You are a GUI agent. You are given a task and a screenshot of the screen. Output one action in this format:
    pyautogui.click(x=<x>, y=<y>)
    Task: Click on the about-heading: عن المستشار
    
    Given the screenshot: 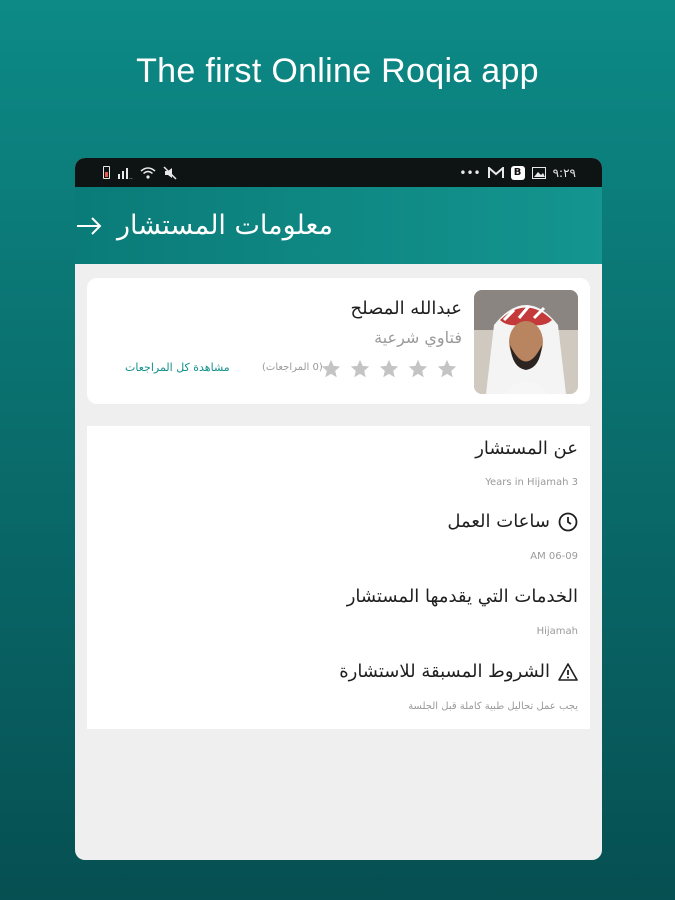 What is the action you would take?
    pyautogui.click(x=526, y=448)
    